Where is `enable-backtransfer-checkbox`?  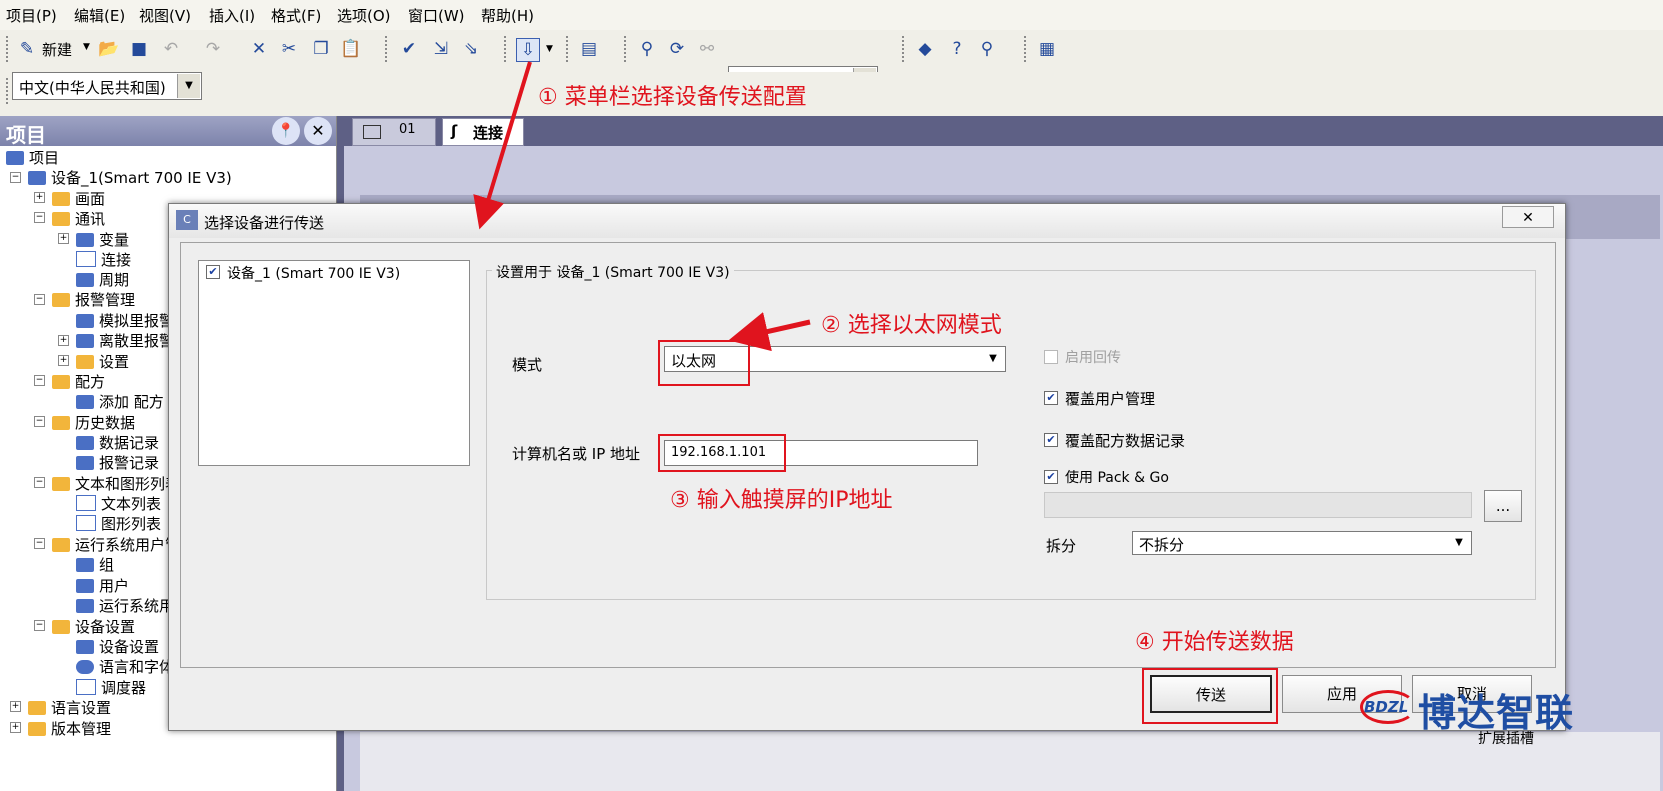
enable-backtransfer-checkbox is located at coordinates (1051, 357).